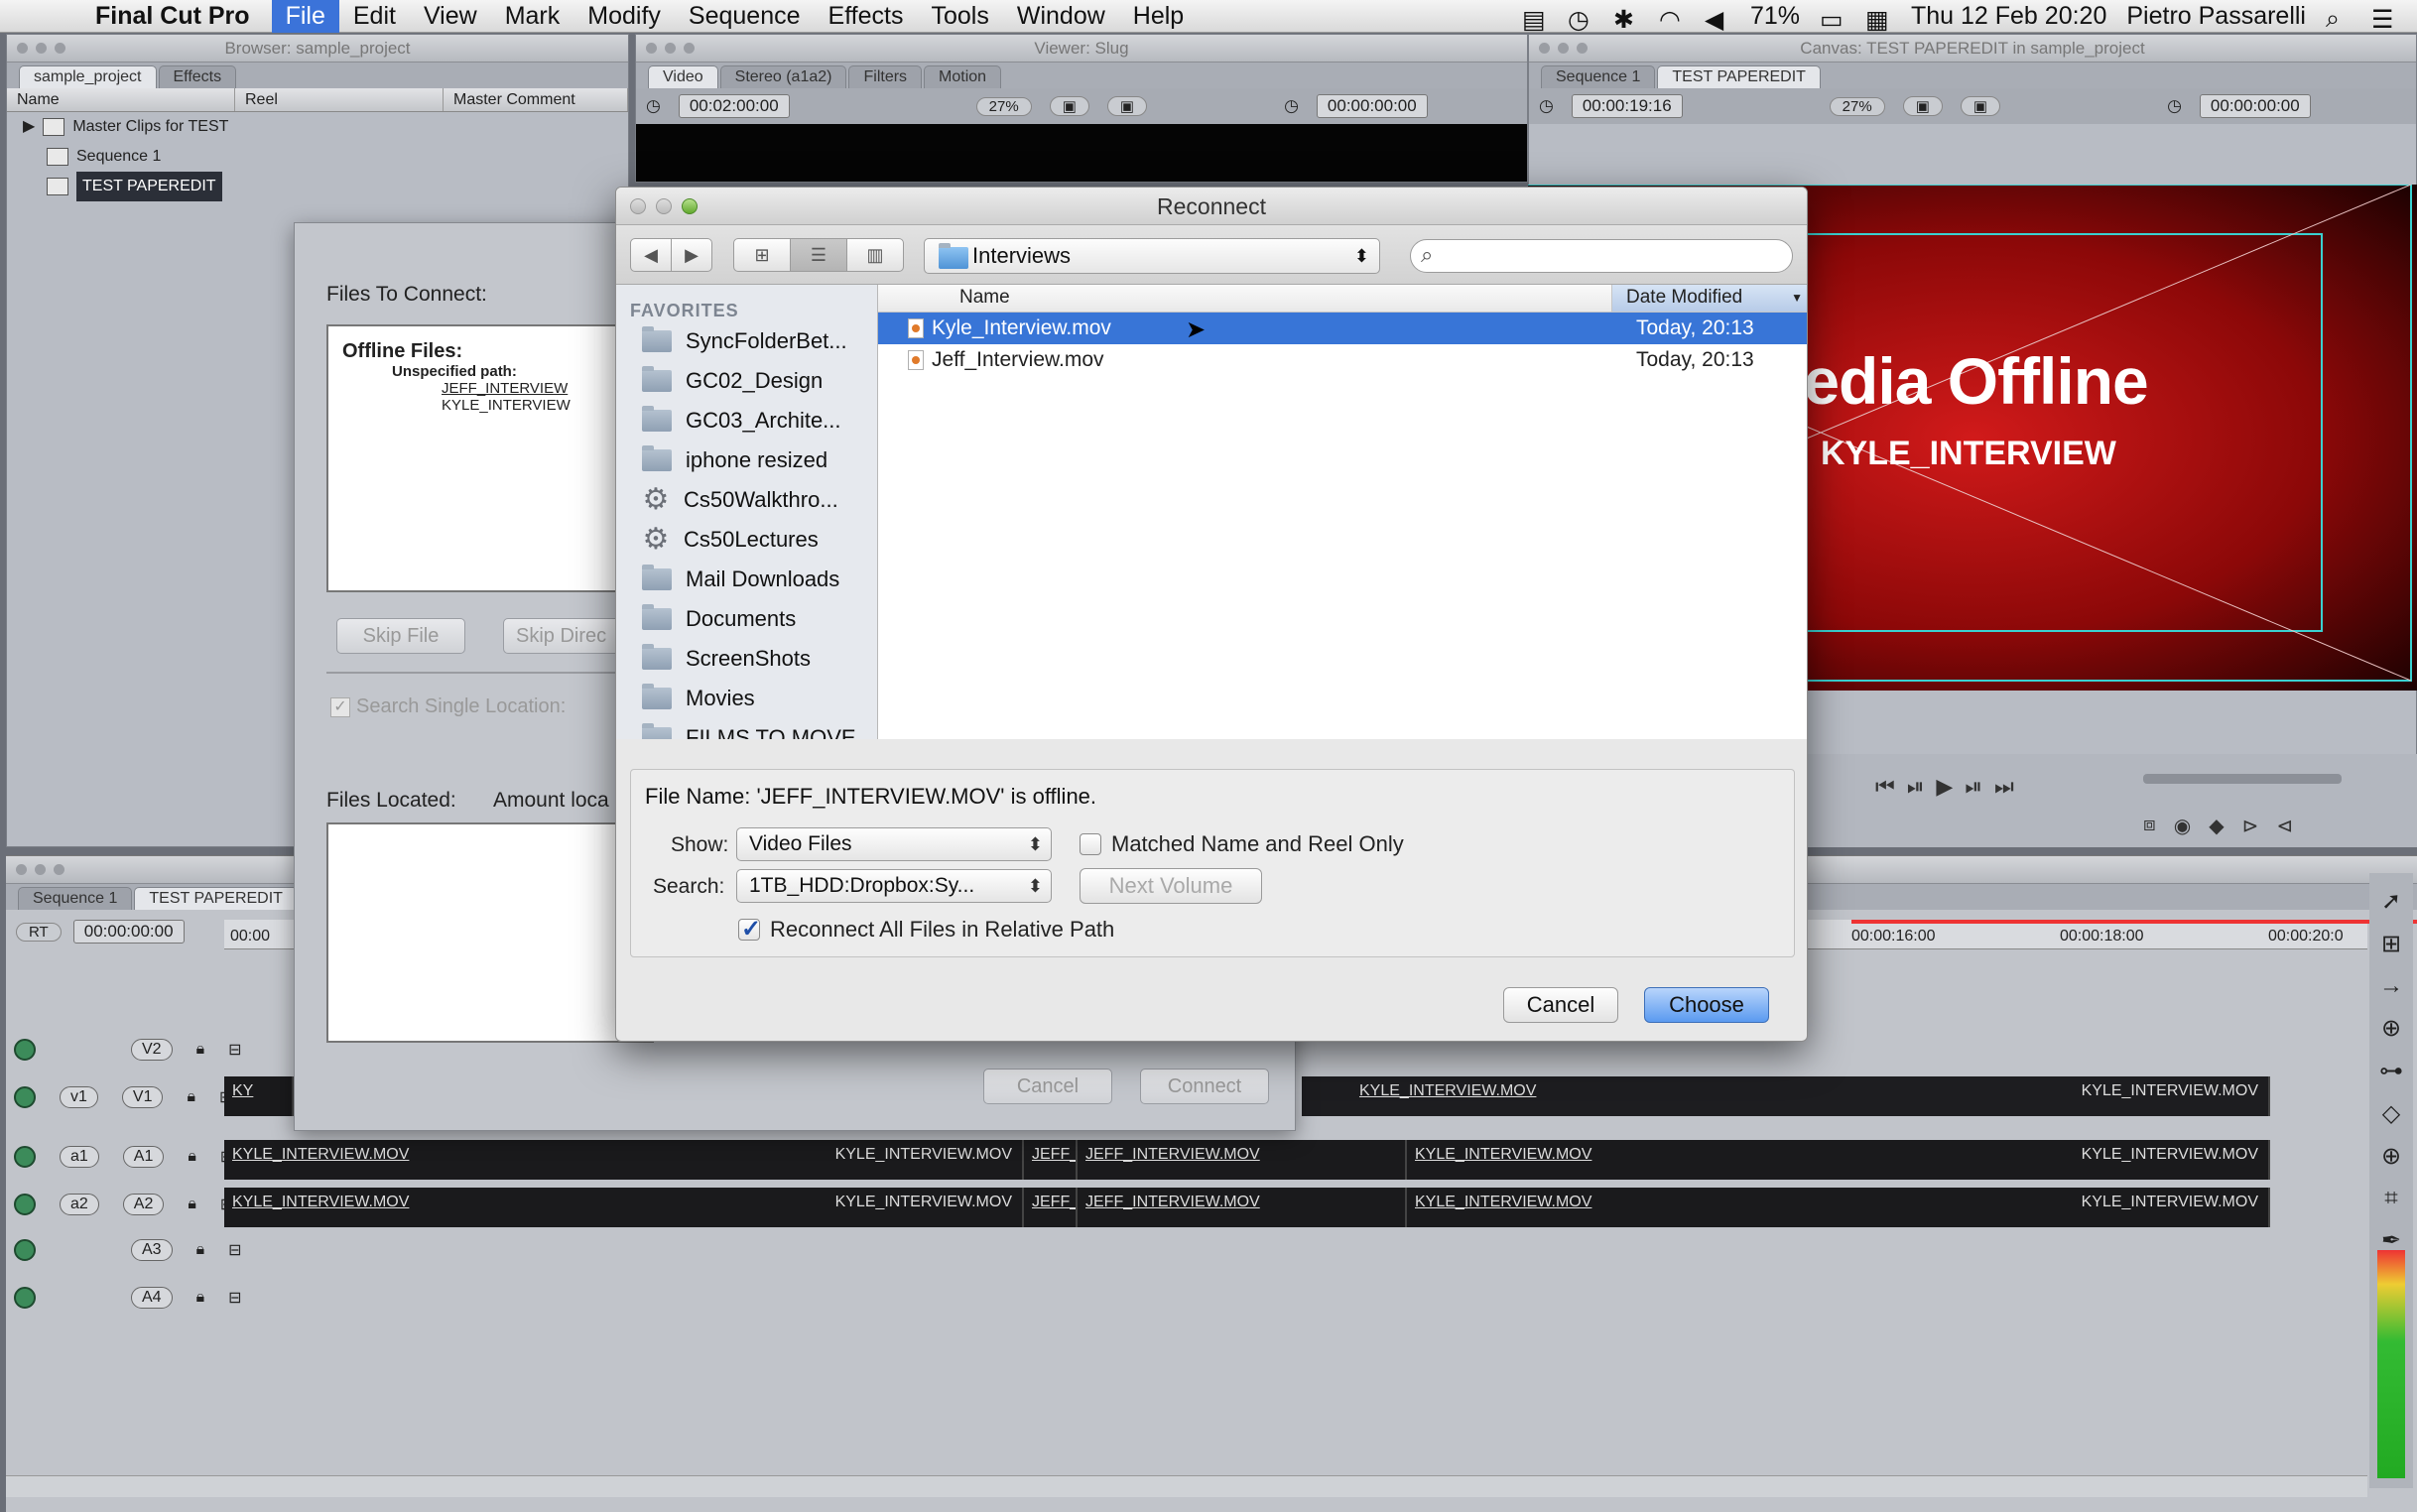  What do you see at coordinates (1885, 787) in the screenshot?
I see `go-to-previous-edit-icon: ⏮` at bounding box center [1885, 787].